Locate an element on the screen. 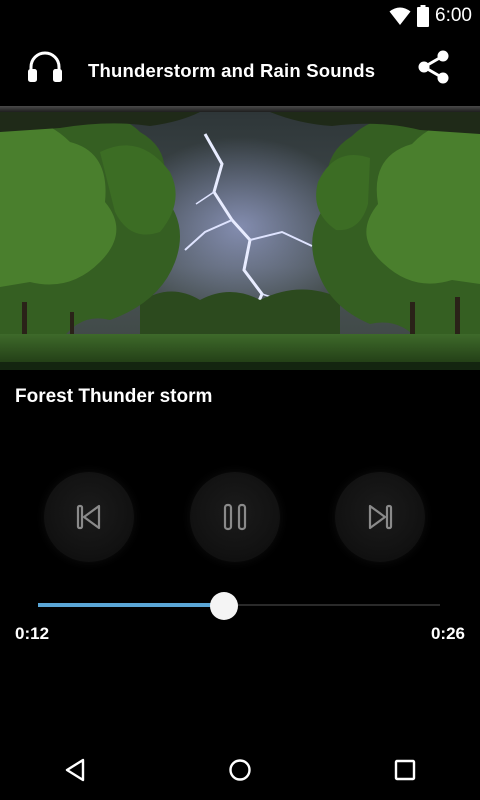 The image size is (480, 800). headphones-icon is located at coordinates (45, 66).